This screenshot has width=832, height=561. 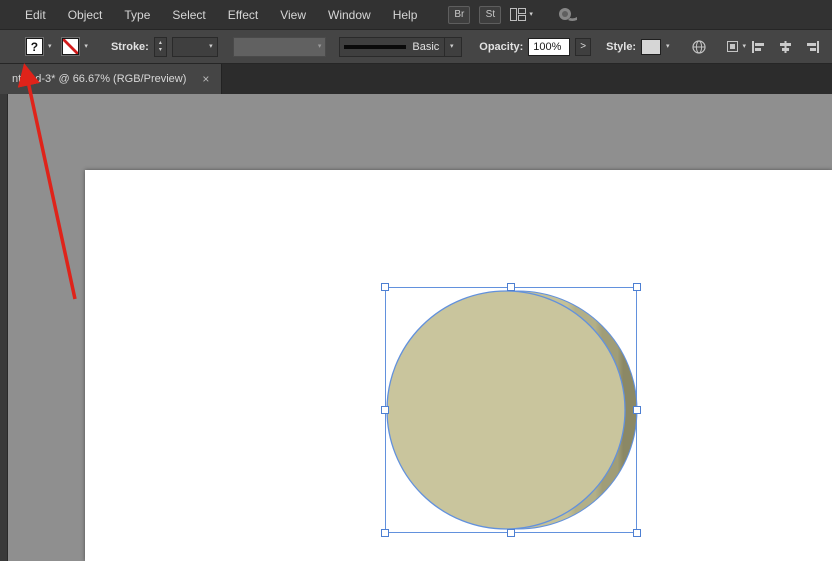 I want to click on opacity-input: 100%, so click(x=549, y=46).